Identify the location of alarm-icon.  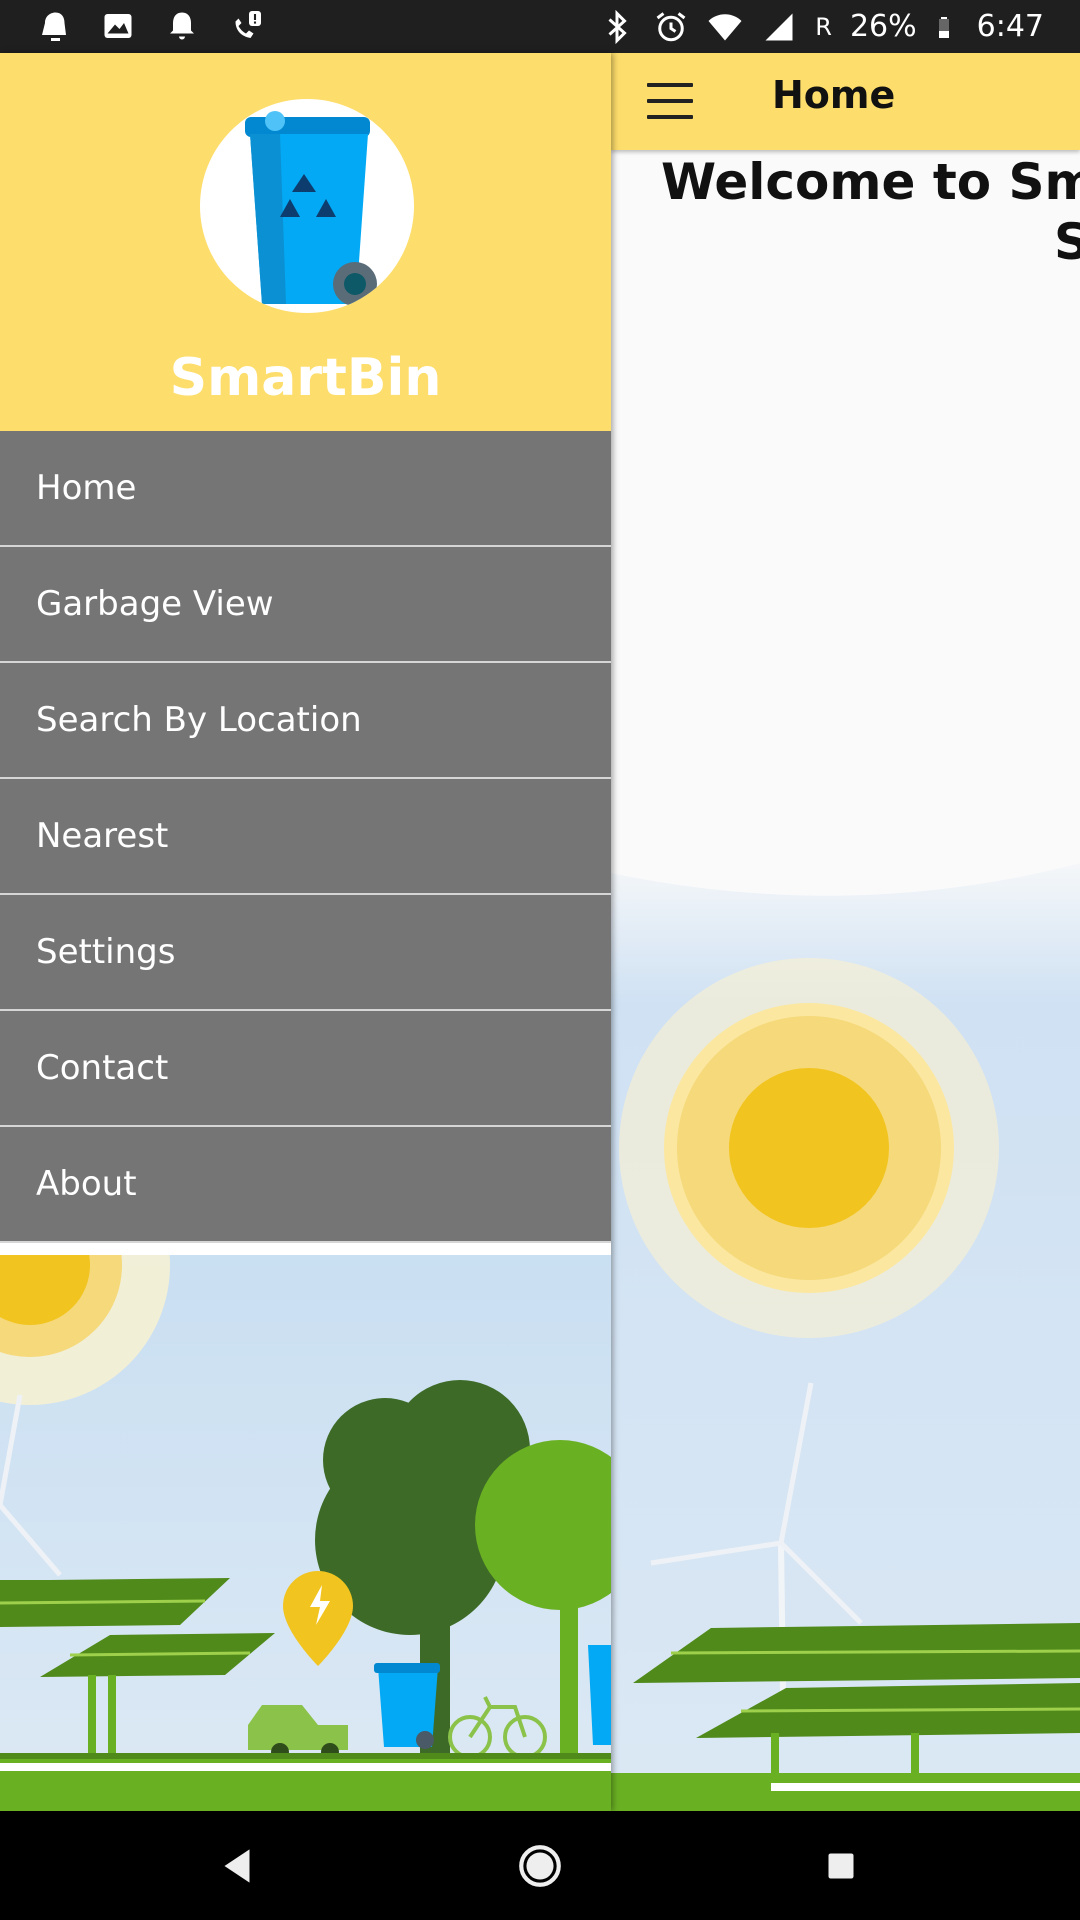
(671, 27).